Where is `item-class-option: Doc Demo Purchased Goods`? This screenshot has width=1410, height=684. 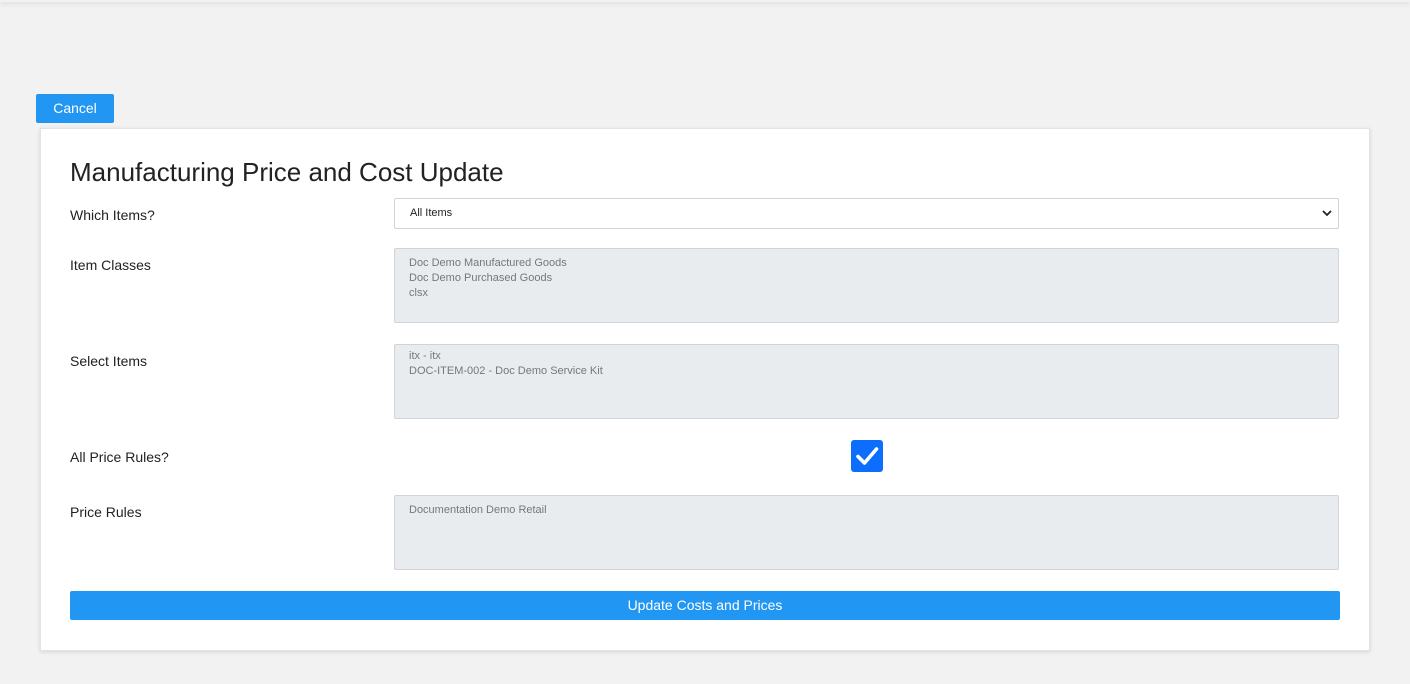 item-class-option: Doc Demo Purchased Goods is located at coordinates (481, 278).